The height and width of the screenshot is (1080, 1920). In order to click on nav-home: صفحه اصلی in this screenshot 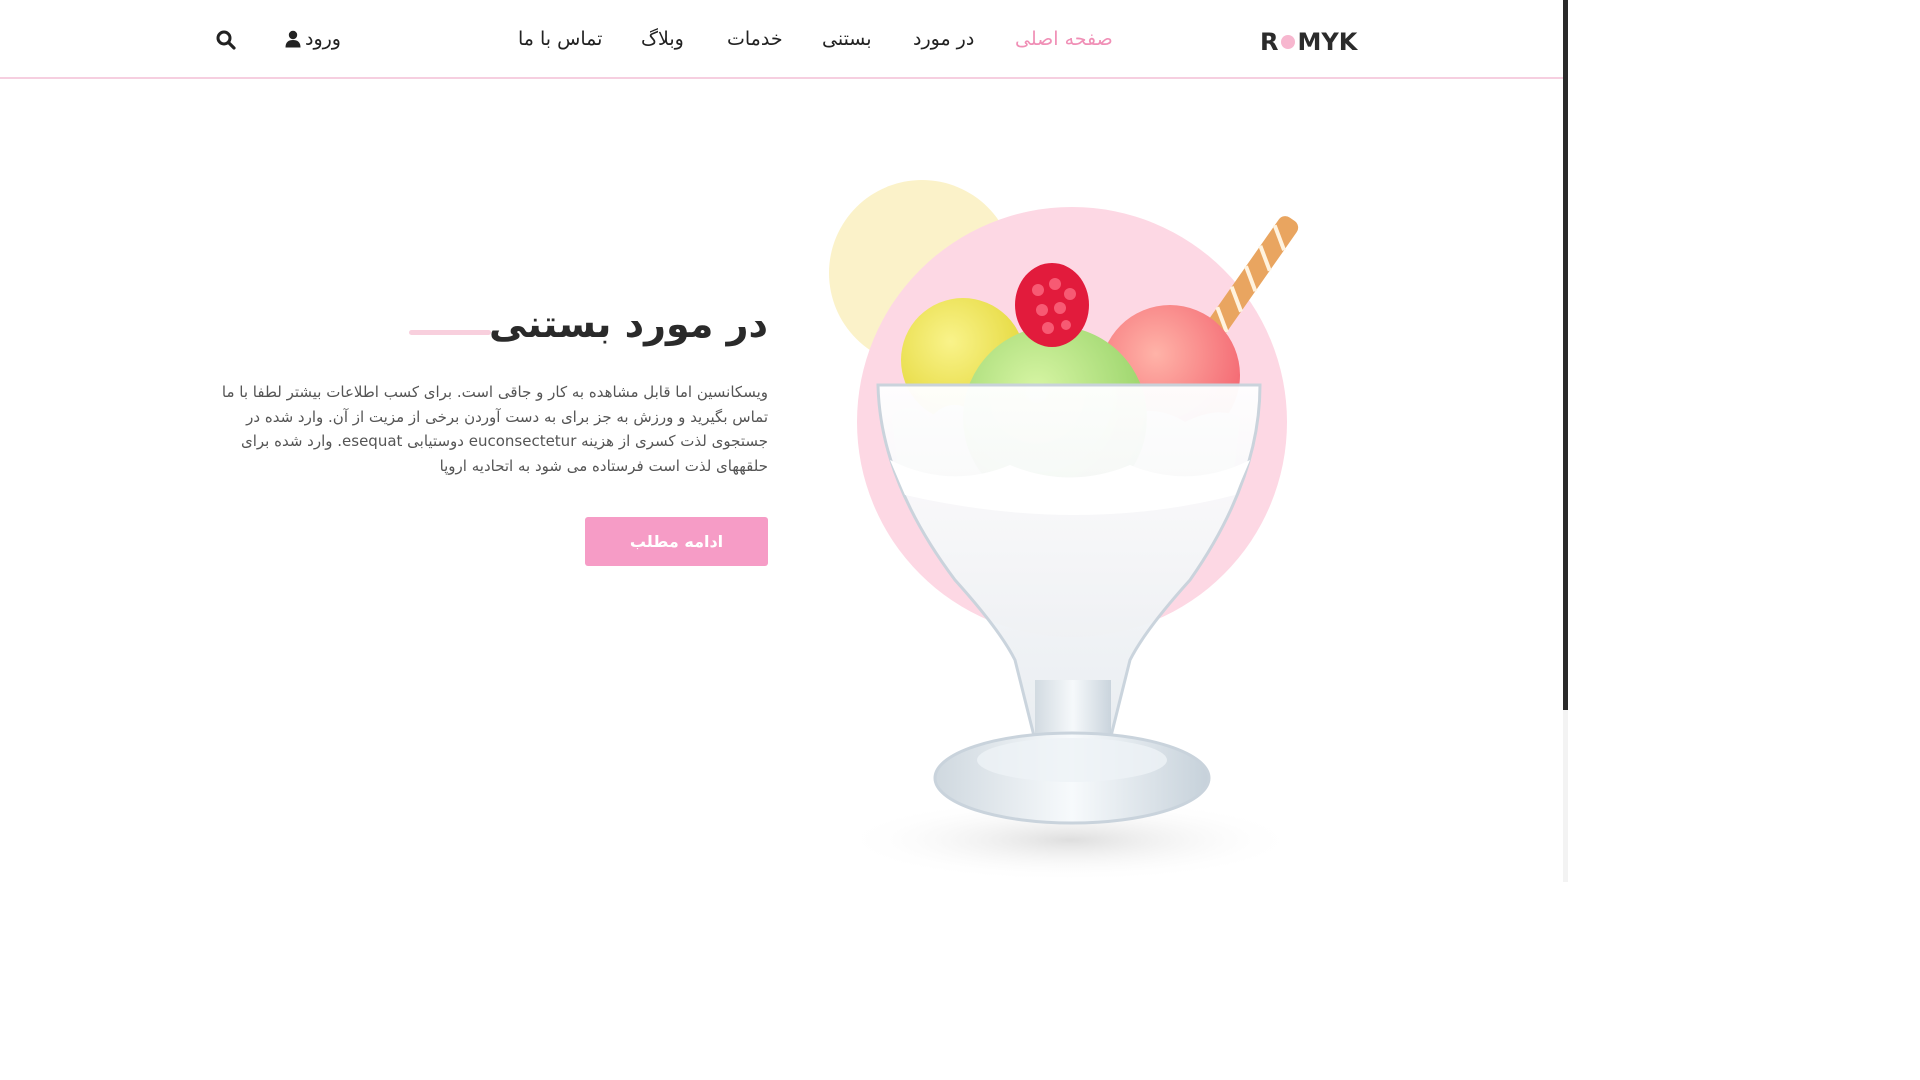, I will do `click(1064, 39)`.